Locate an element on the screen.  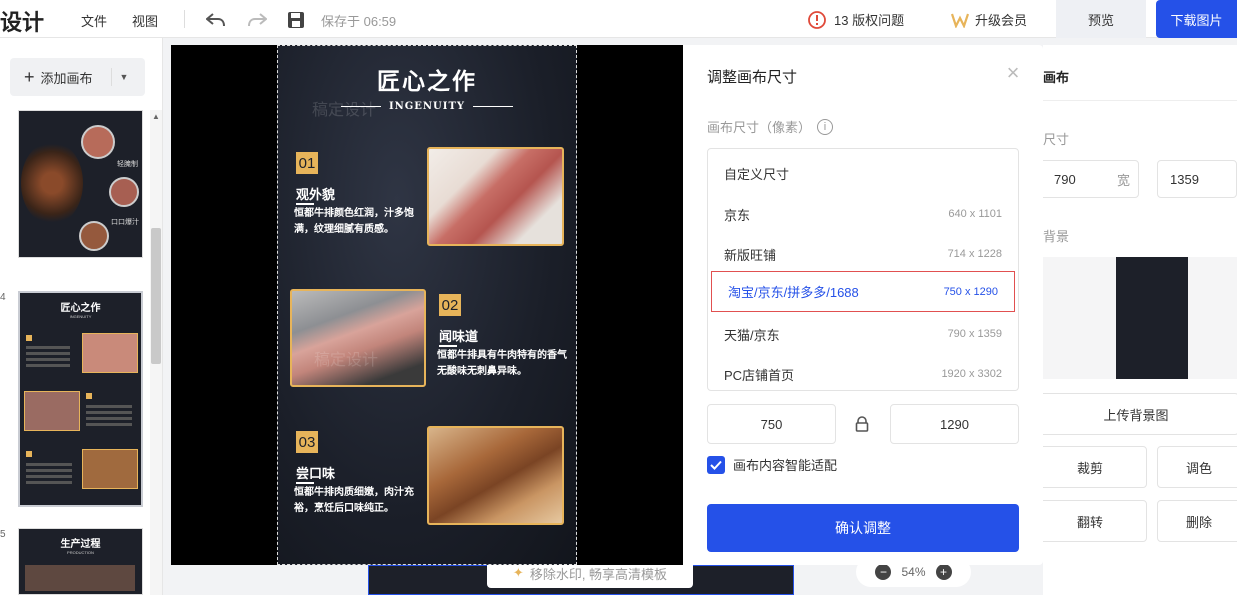
steak-image is located at coordinates (52, 183).